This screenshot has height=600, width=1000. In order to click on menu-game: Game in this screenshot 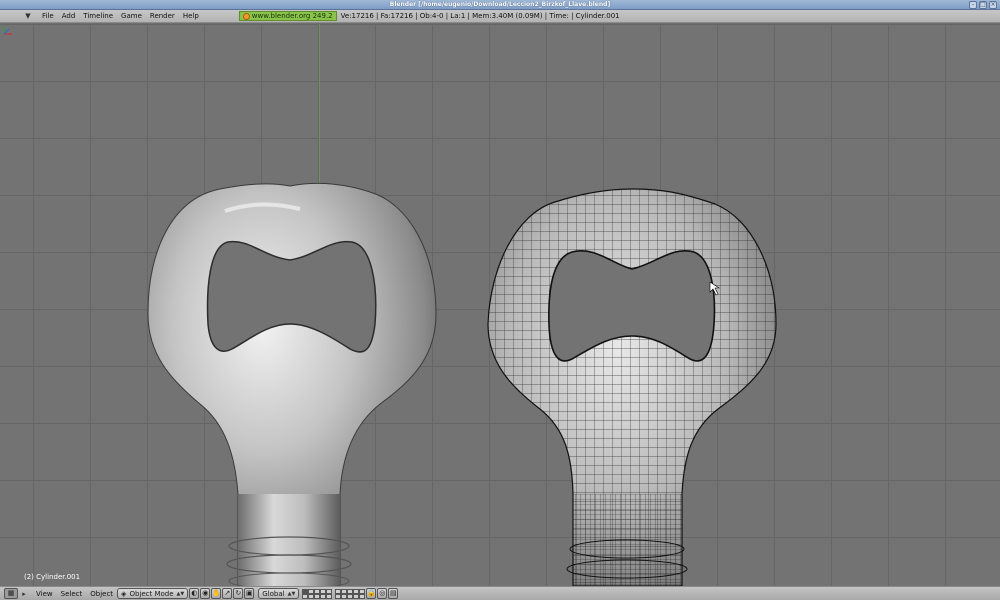, I will do `click(131, 16)`.